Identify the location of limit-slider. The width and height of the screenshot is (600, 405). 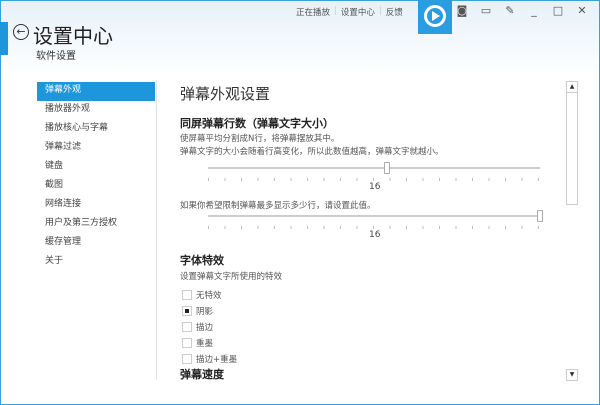
(374, 216).